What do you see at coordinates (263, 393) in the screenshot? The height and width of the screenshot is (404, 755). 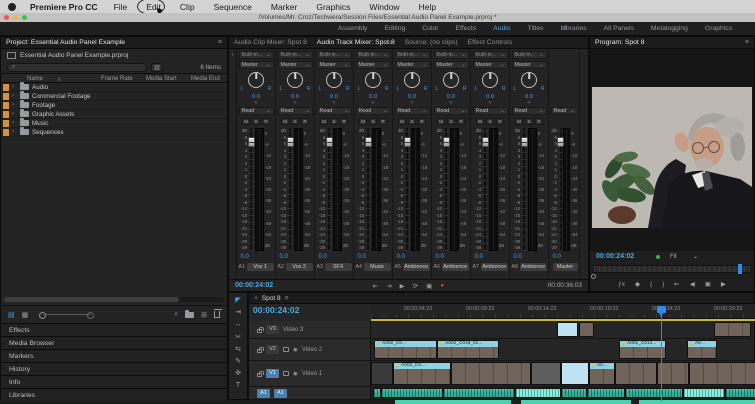 I see `source-patch-chip: A1` at bounding box center [263, 393].